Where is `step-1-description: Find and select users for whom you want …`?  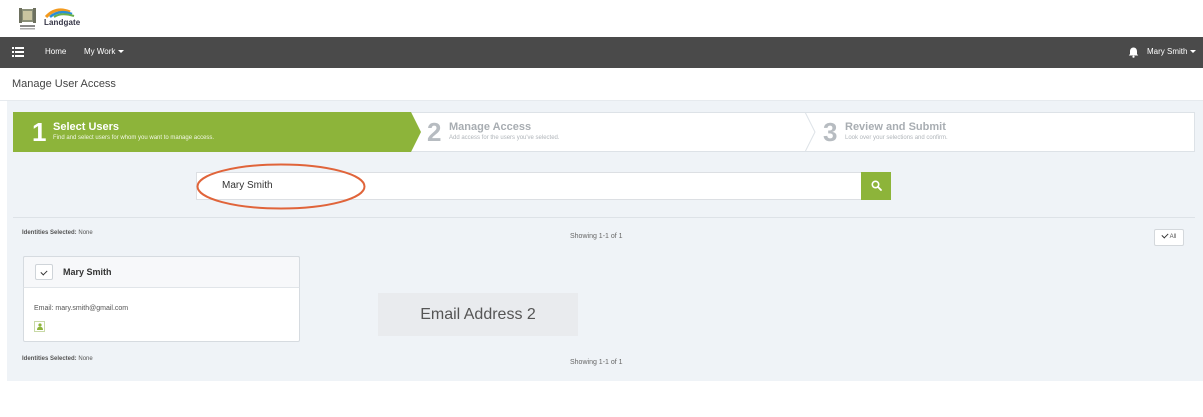 step-1-description: Find and select users for whom you want … is located at coordinates (134, 138).